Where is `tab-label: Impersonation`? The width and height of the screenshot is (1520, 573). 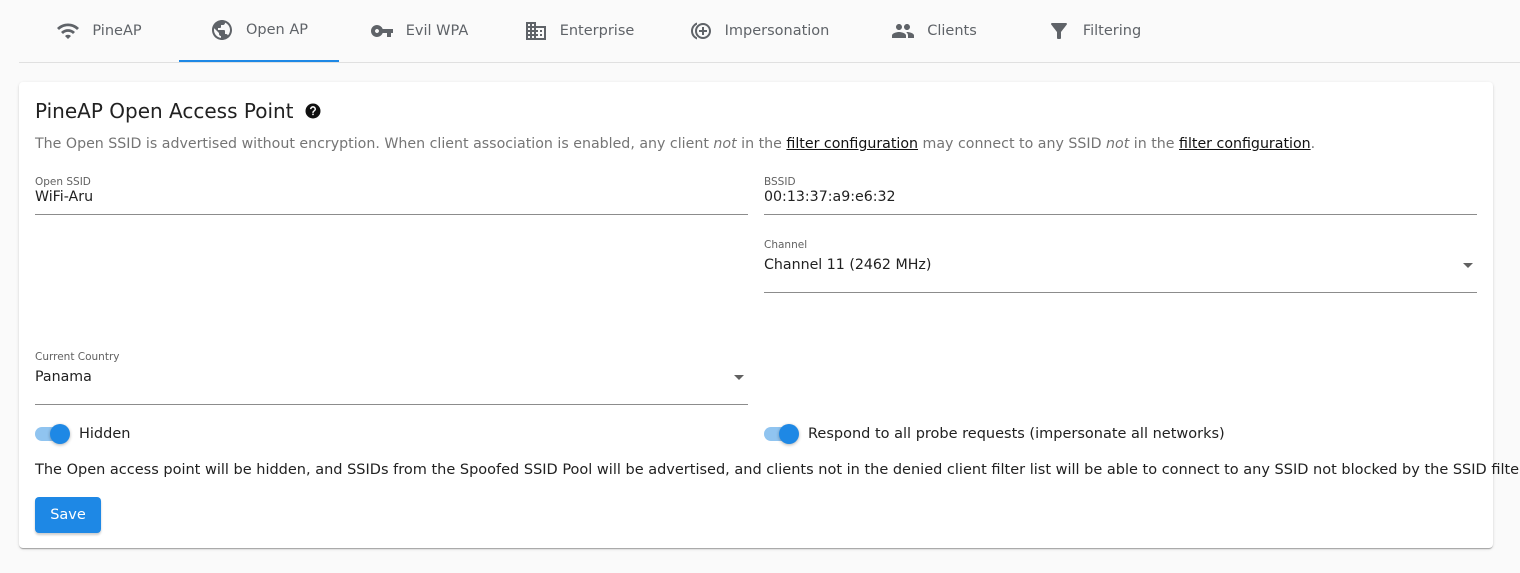 tab-label: Impersonation is located at coordinates (777, 31).